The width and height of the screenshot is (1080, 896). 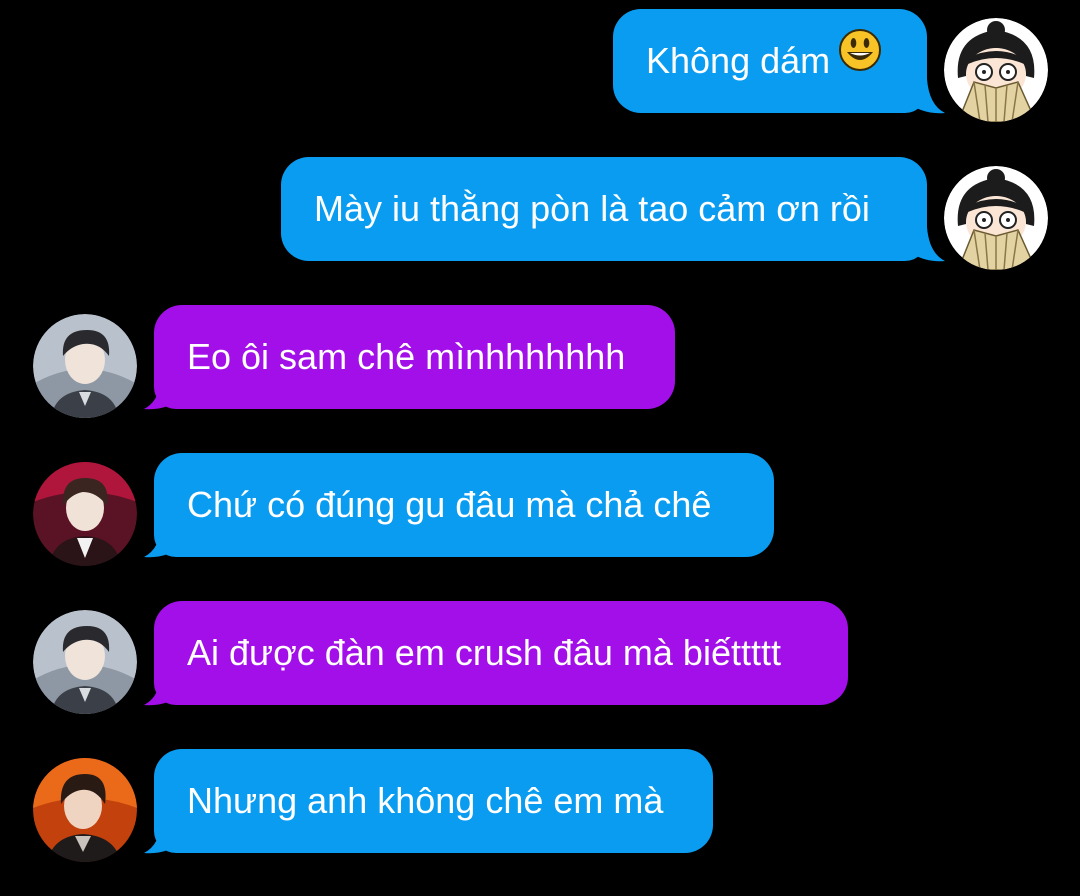 What do you see at coordinates (738, 60) in the screenshot?
I see `message-text: Không dám` at bounding box center [738, 60].